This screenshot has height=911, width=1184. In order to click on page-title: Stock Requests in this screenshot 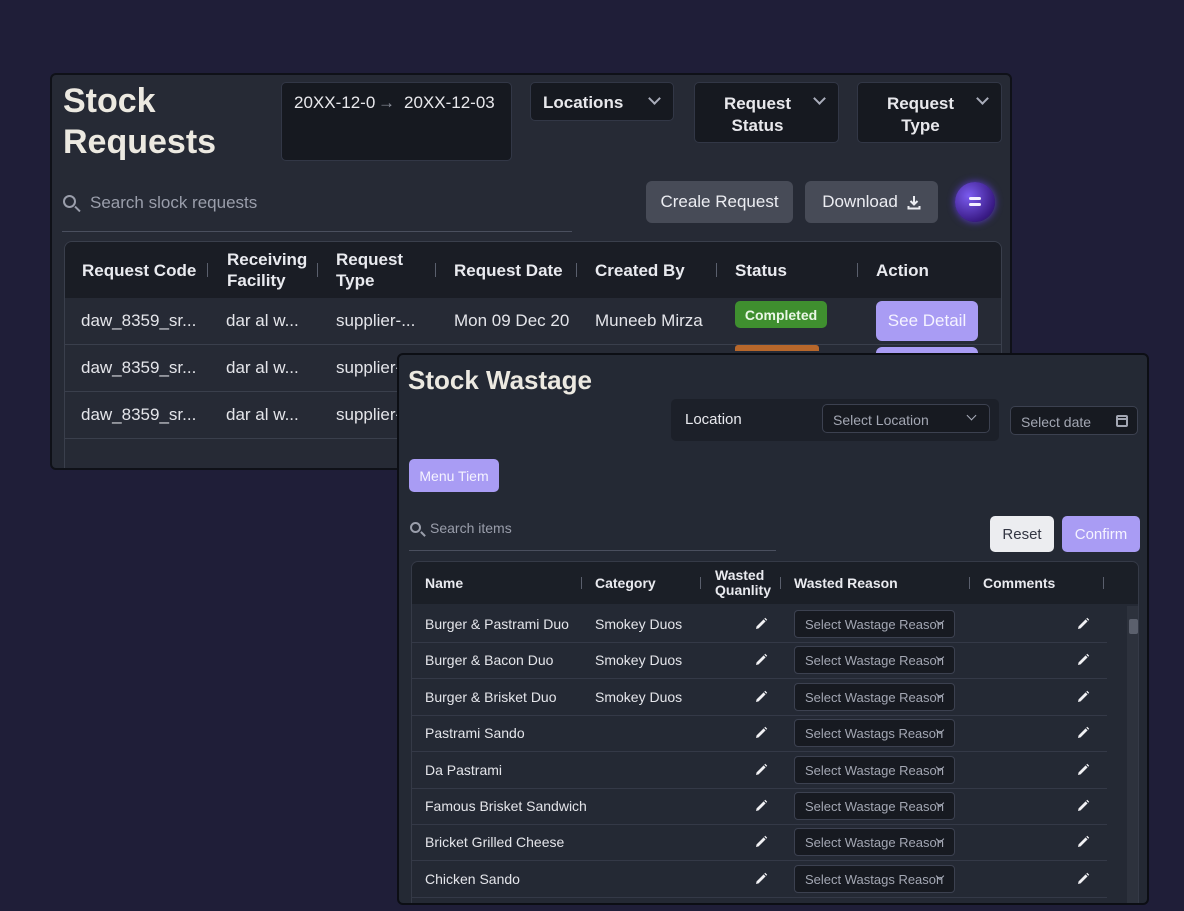, I will do `click(139, 122)`.